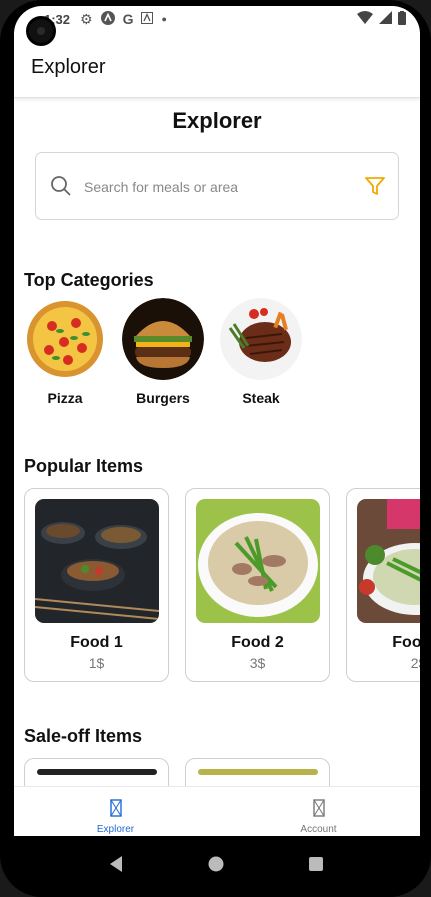 This screenshot has width=431, height=897. I want to click on system-navigation-bar, so click(215, 866).